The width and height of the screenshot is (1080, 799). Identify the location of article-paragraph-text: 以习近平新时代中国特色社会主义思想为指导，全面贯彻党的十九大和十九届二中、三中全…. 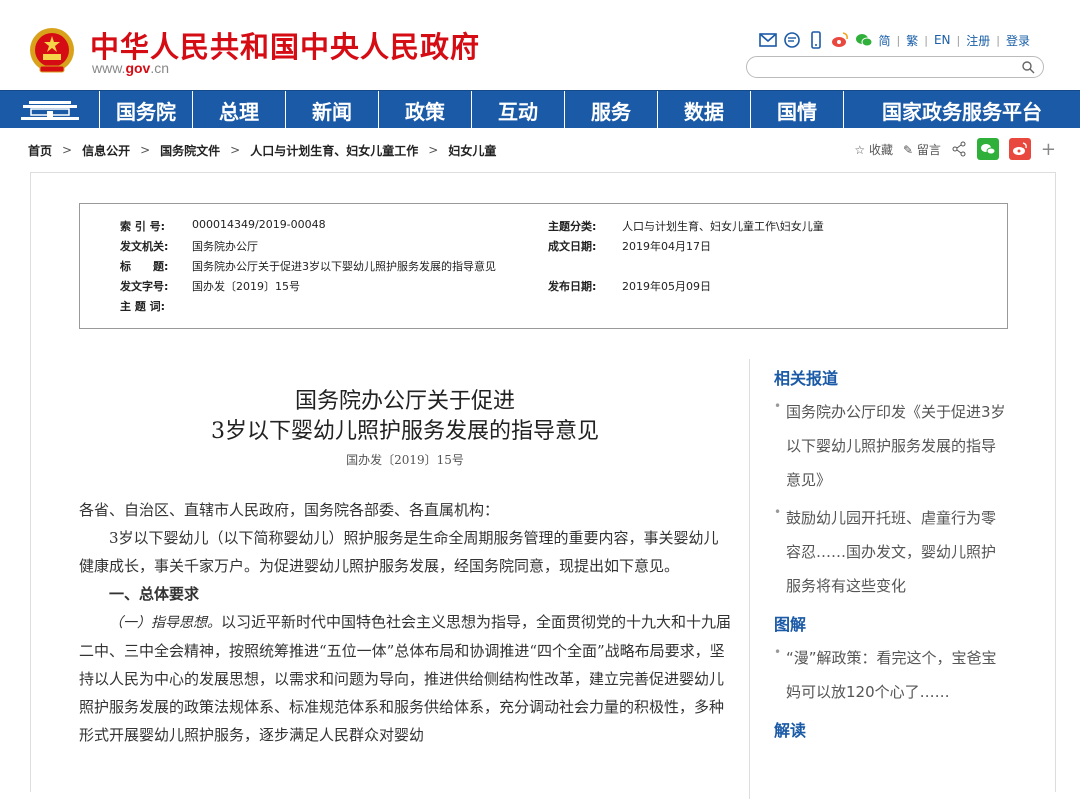
(405, 678).